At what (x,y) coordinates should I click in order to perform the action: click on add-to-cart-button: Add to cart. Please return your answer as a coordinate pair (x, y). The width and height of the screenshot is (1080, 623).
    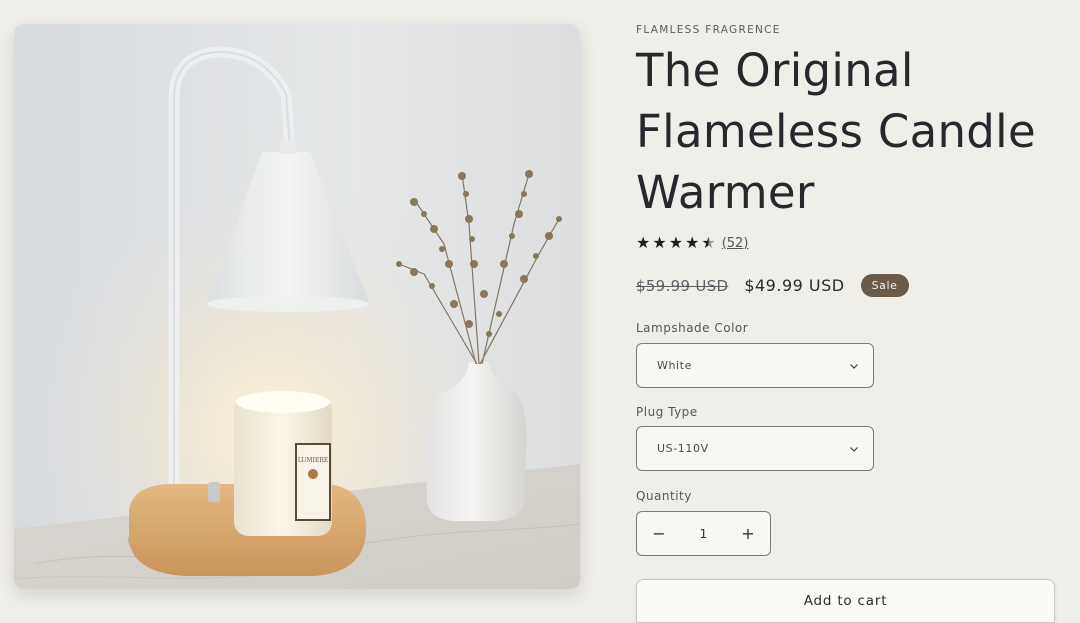
    Looking at the image, I should click on (845, 601).